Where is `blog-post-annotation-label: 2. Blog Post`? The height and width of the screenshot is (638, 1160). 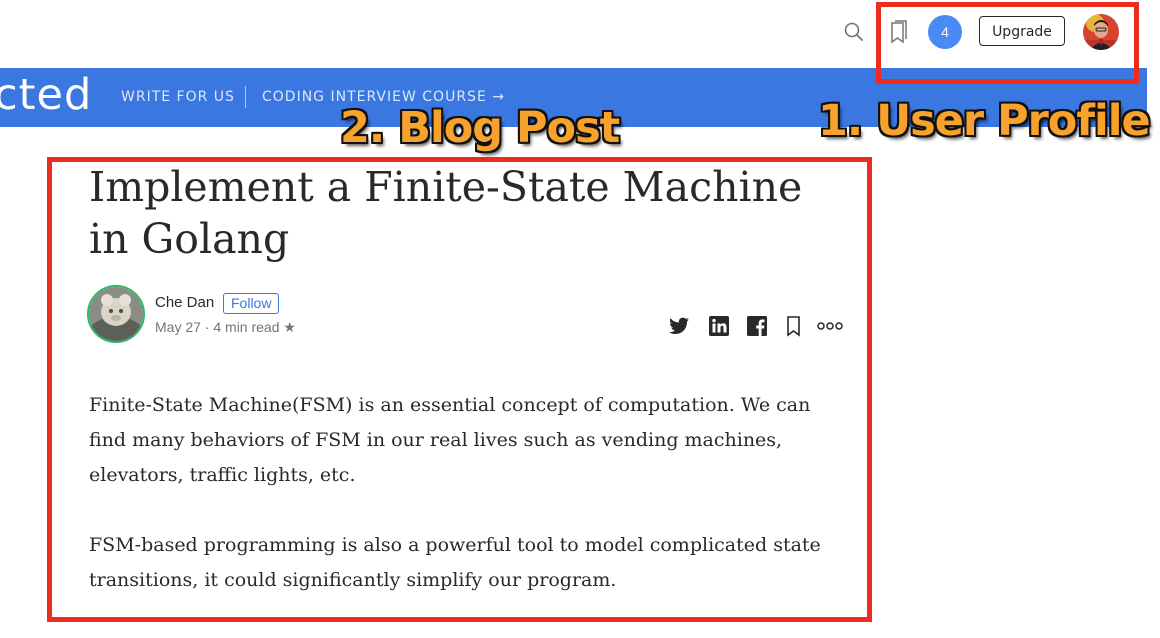 blog-post-annotation-label: 2. Blog Post is located at coordinates (480, 128).